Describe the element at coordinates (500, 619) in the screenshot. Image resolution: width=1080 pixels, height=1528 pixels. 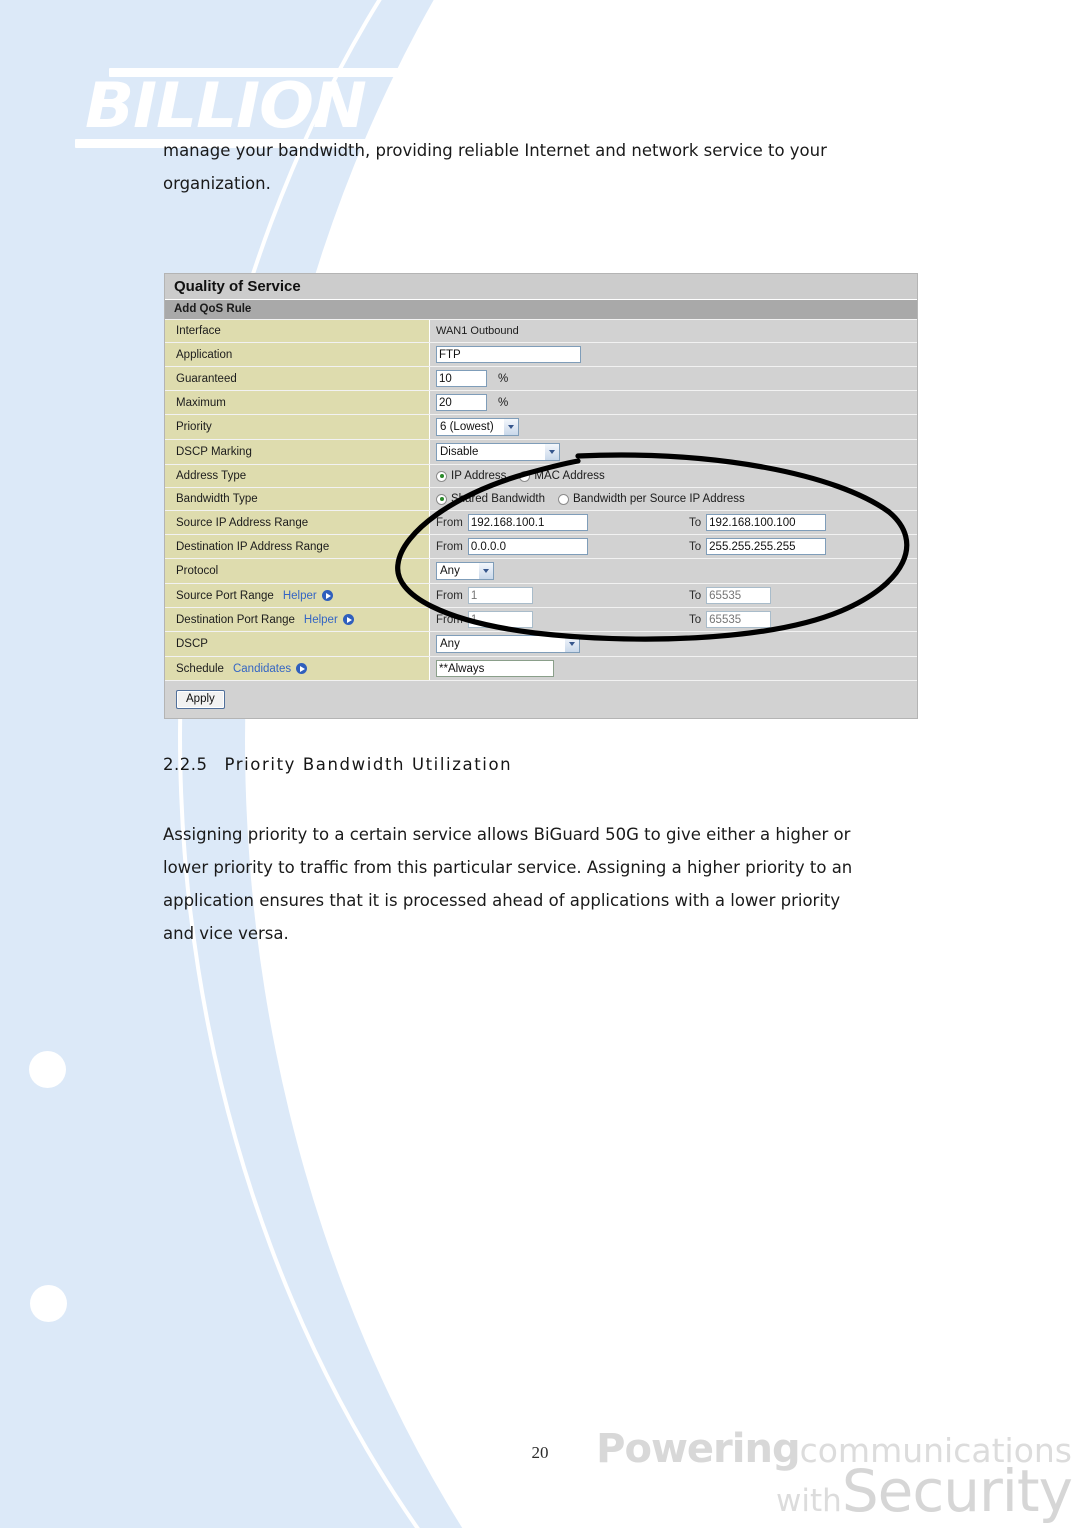
I see `destination-port-from-input` at that location.